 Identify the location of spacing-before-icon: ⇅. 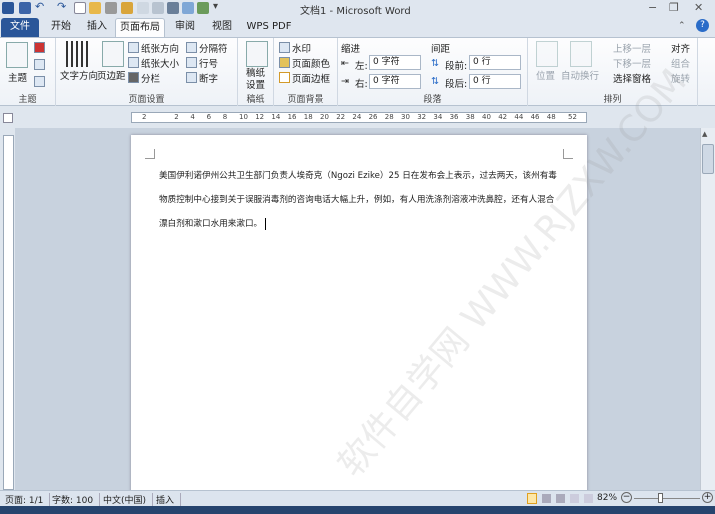
(435, 63).